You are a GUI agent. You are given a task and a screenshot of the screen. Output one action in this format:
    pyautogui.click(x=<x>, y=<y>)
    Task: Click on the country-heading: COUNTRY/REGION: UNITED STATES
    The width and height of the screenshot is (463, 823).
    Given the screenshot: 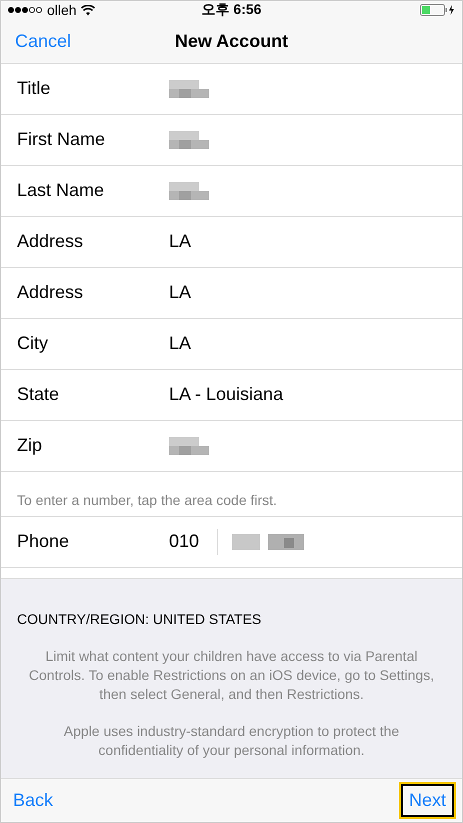 What is the action you would take?
    pyautogui.click(x=139, y=618)
    